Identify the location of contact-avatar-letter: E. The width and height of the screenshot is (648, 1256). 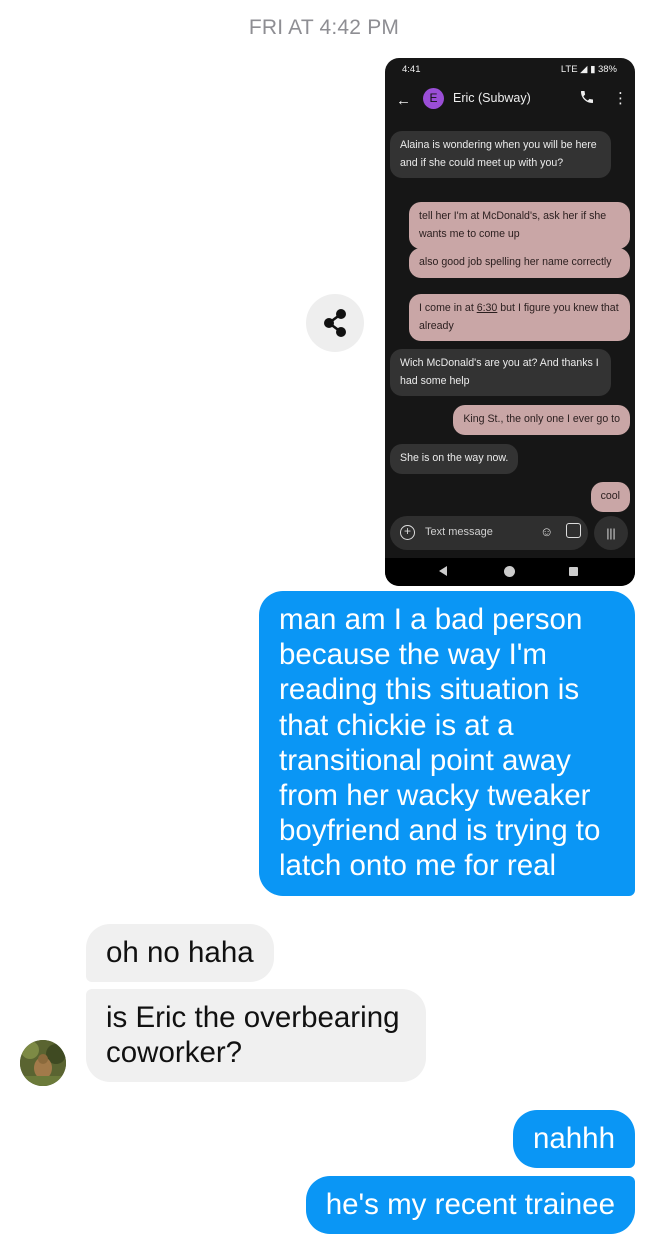
(433, 98).